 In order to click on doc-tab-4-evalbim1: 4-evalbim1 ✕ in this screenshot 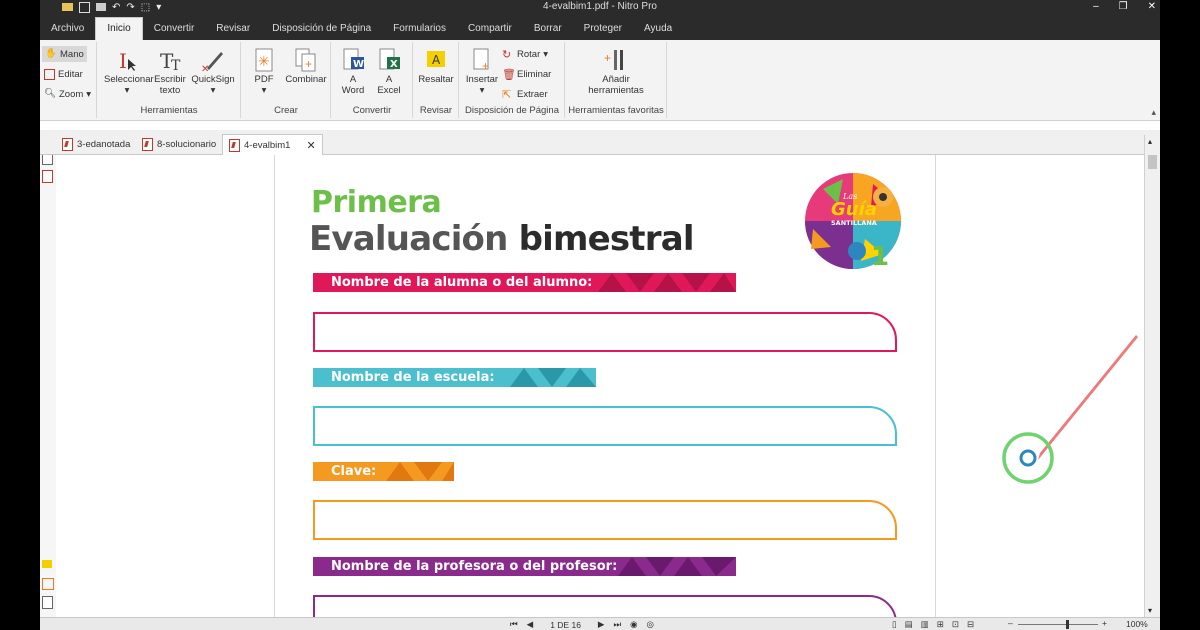, I will do `click(272, 144)`.